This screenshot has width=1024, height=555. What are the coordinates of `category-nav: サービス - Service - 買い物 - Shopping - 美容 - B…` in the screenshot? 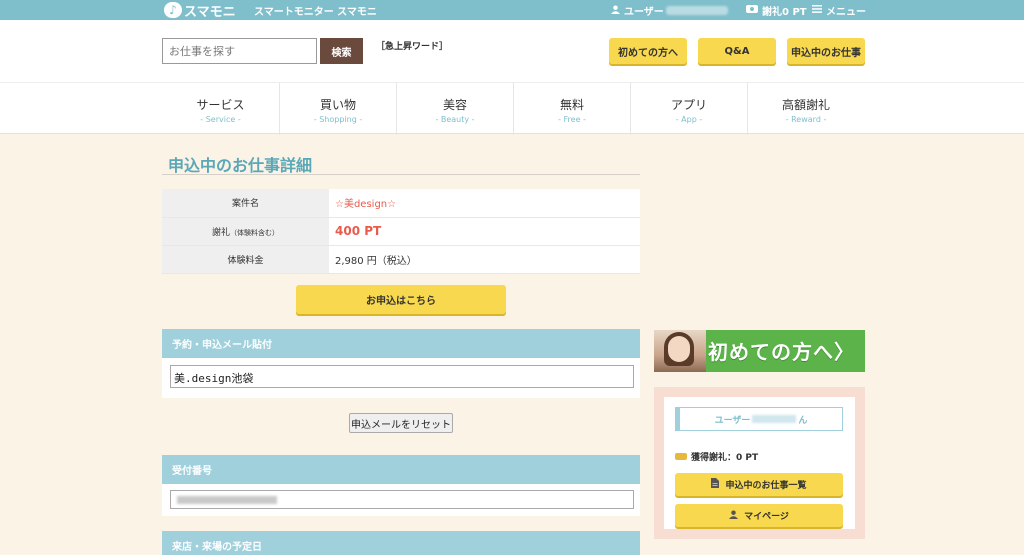 It's located at (512, 108).